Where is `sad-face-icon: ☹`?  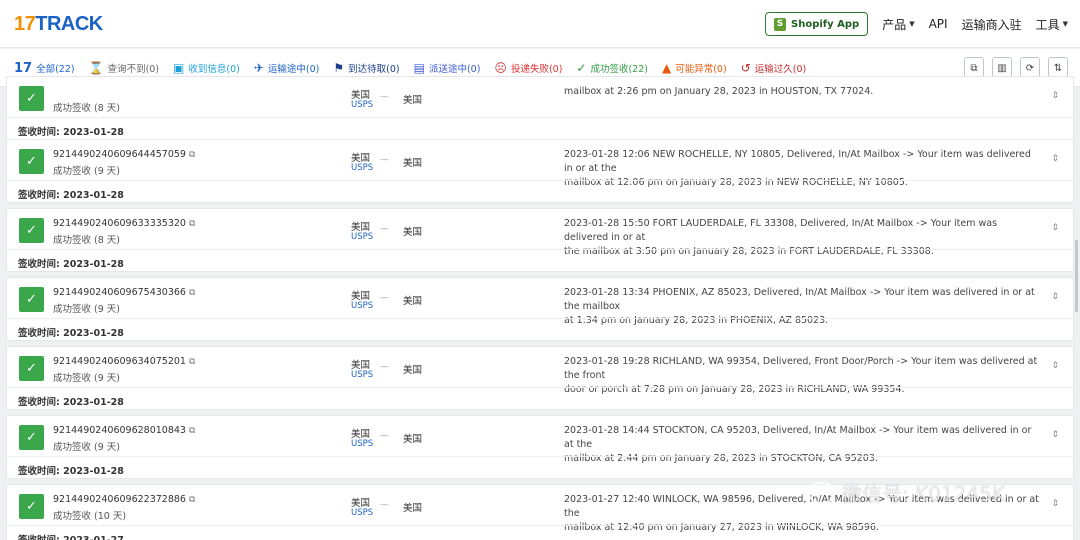 sad-face-icon: ☹ is located at coordinates (500, 68).